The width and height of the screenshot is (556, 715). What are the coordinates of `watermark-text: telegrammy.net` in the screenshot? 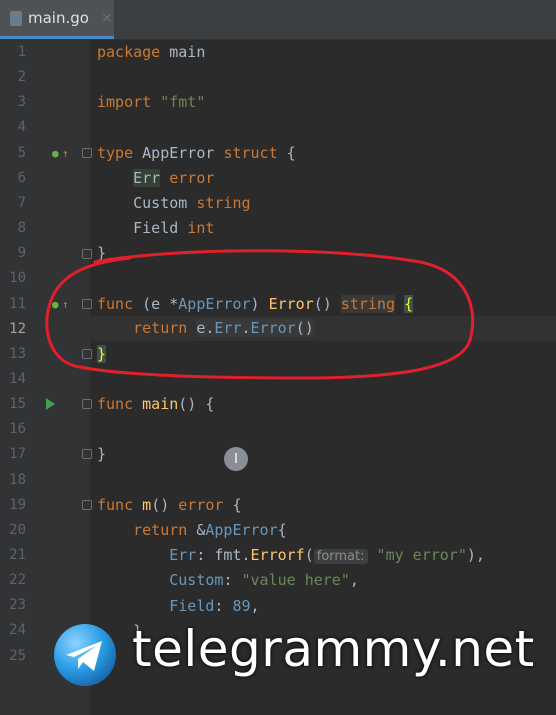 It's located at (333, 649).